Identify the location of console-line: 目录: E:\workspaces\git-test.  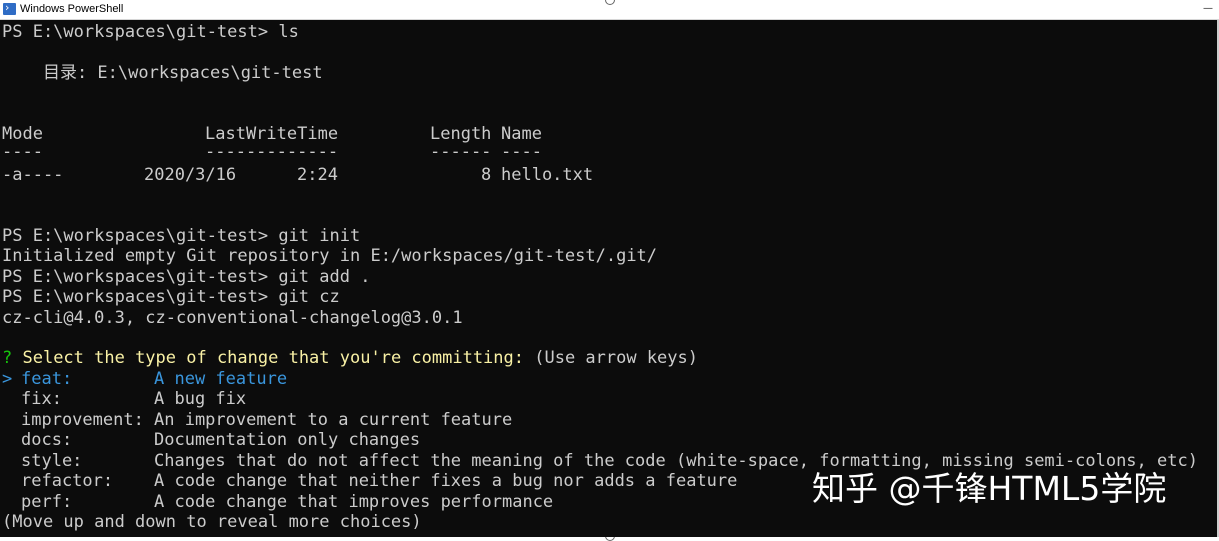
(162, 73).